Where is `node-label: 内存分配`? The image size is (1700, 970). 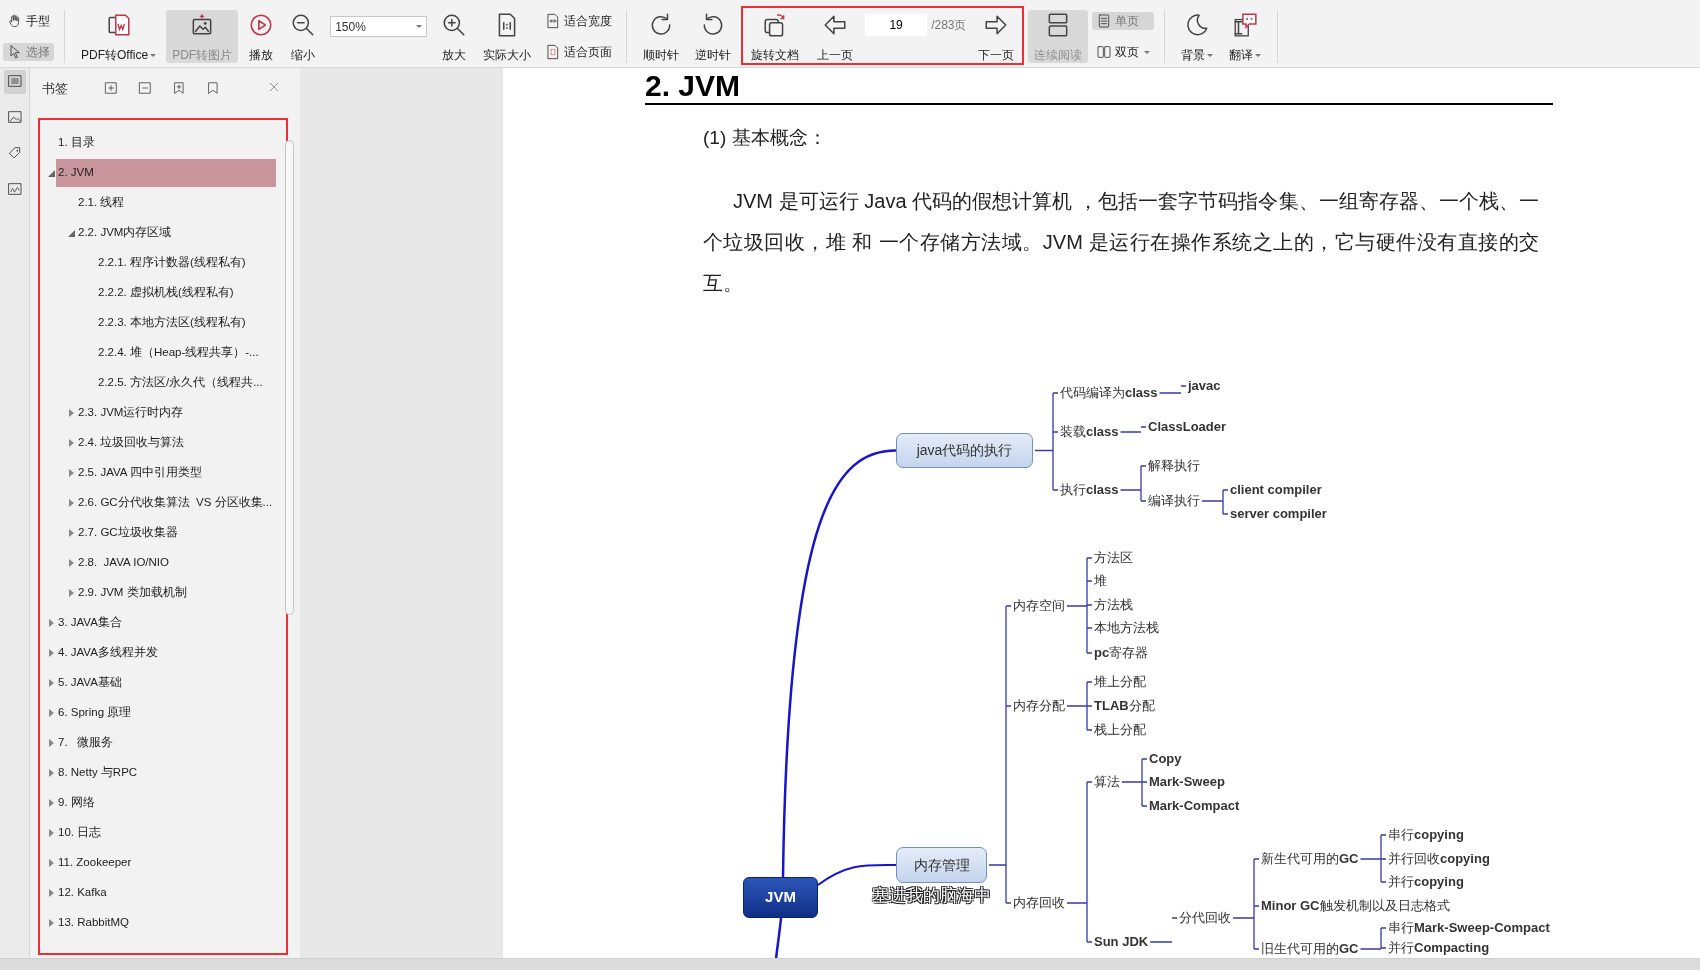 node-label: 内存分配 is located at coordinates (1039, 706).